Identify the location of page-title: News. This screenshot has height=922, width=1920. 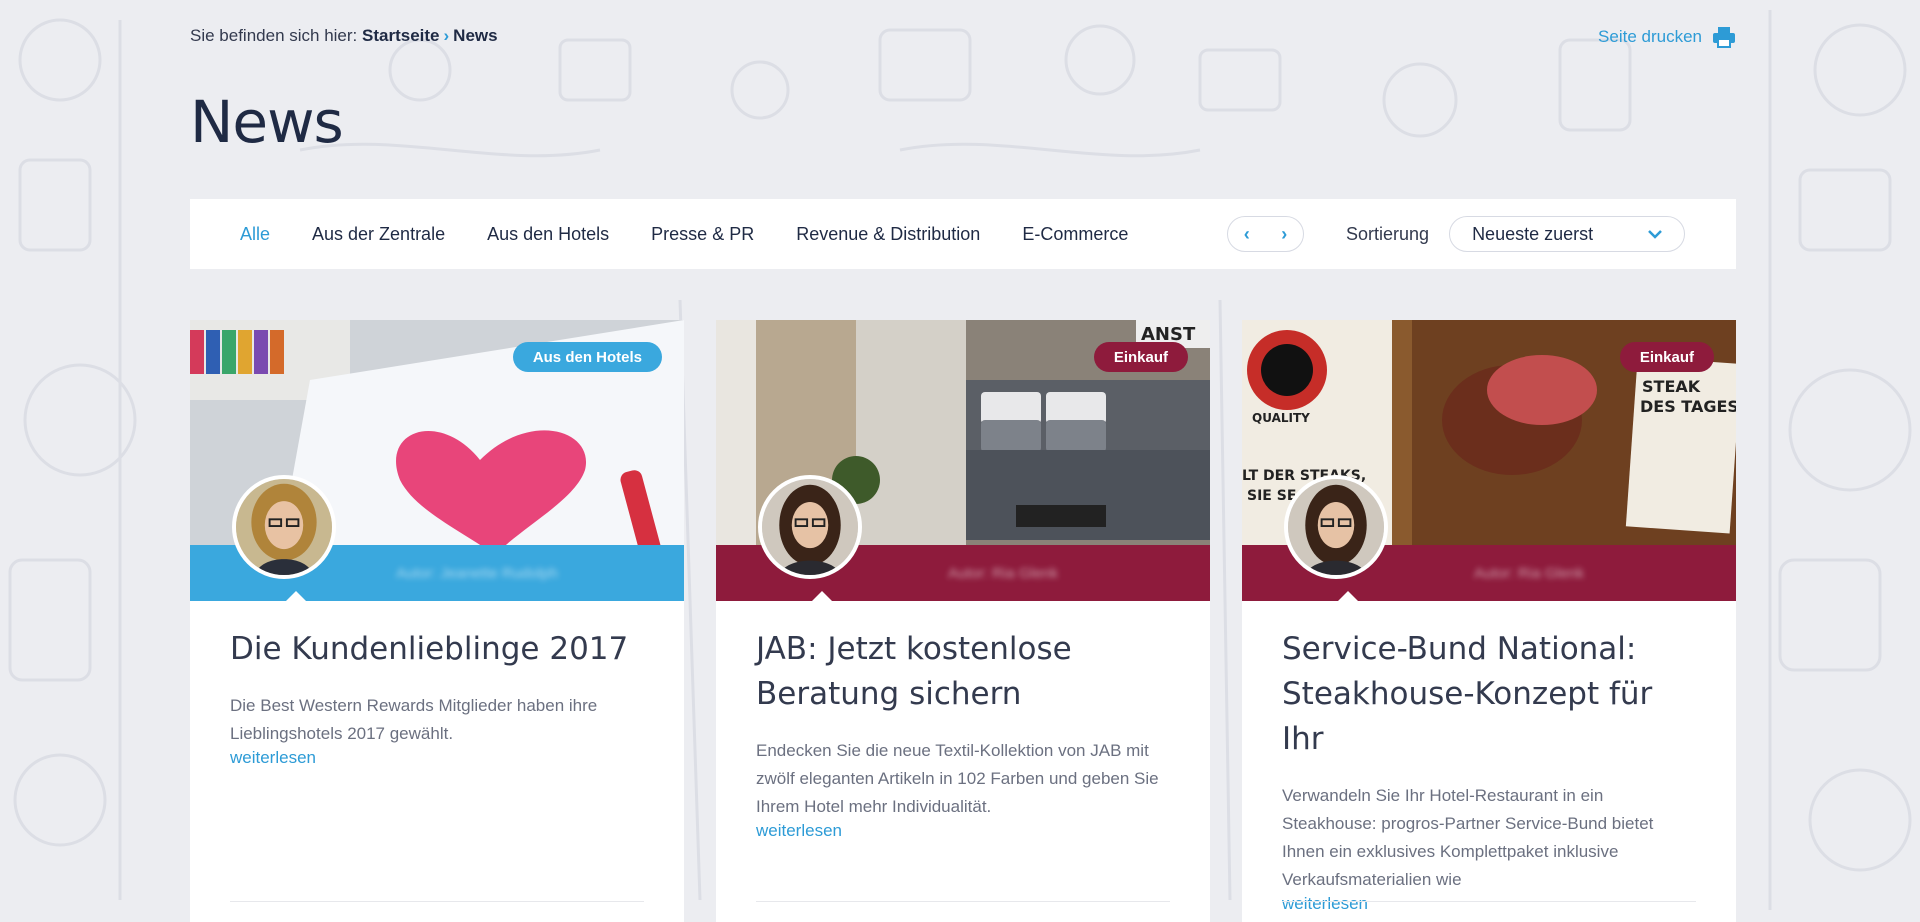
(267, 122).